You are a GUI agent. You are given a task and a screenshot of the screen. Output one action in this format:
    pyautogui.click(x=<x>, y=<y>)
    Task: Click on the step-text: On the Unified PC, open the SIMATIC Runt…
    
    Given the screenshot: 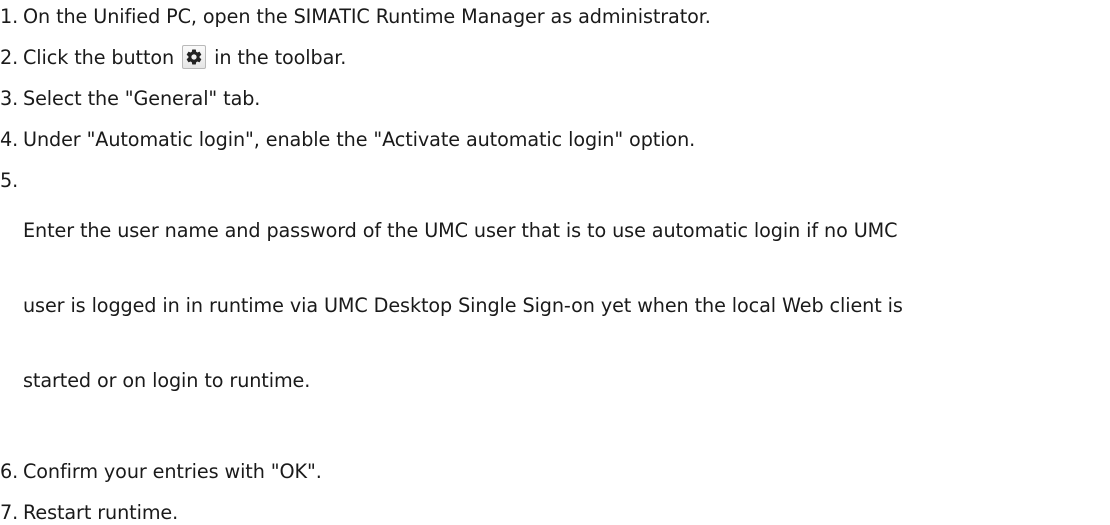 What is the action you would take?
    pyautogui.click(x=367, y=16)
    